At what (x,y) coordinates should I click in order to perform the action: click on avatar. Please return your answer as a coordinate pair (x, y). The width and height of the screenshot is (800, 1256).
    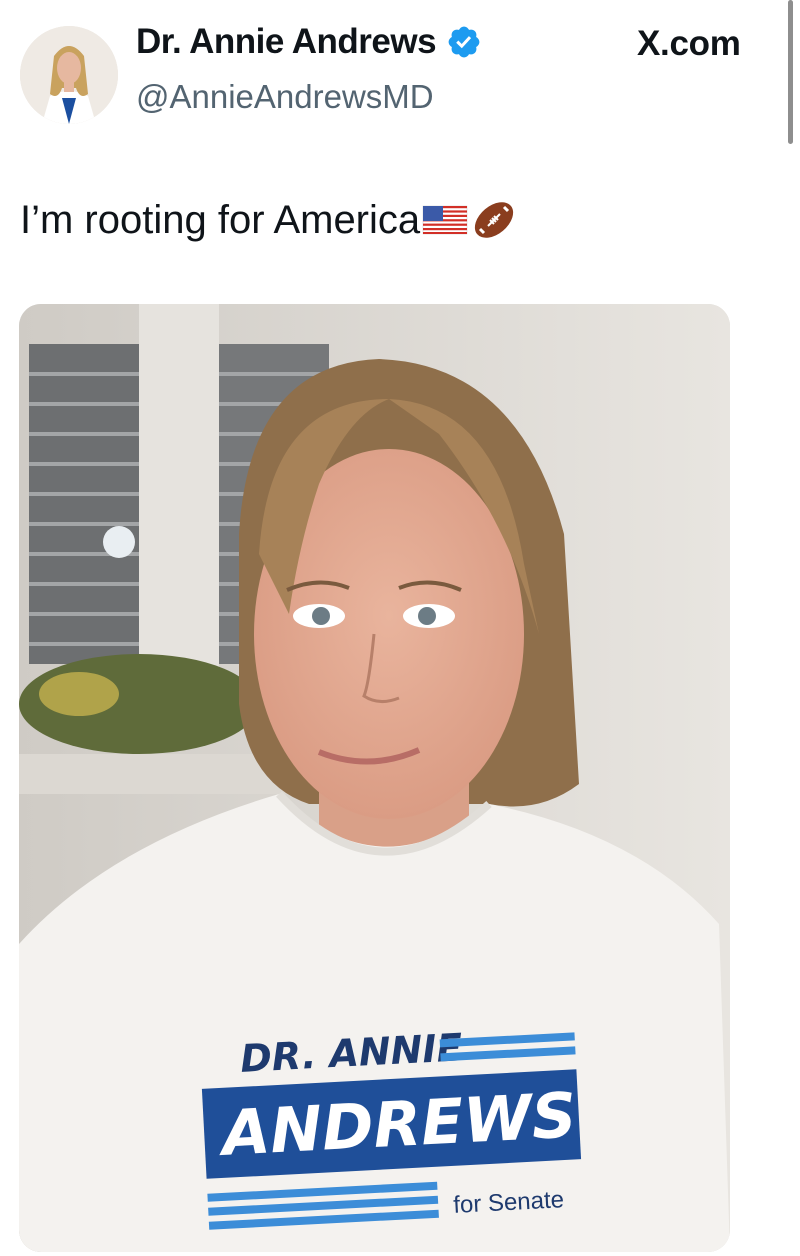
    Looking at the image, I should click on (69, 75).